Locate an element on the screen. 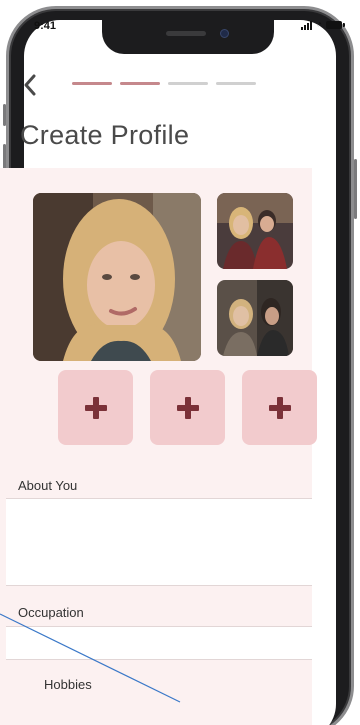 Image resolution: width=360 pixels, height=725 pixels. status-icons: ◔ is located at coordinates (322, 24).